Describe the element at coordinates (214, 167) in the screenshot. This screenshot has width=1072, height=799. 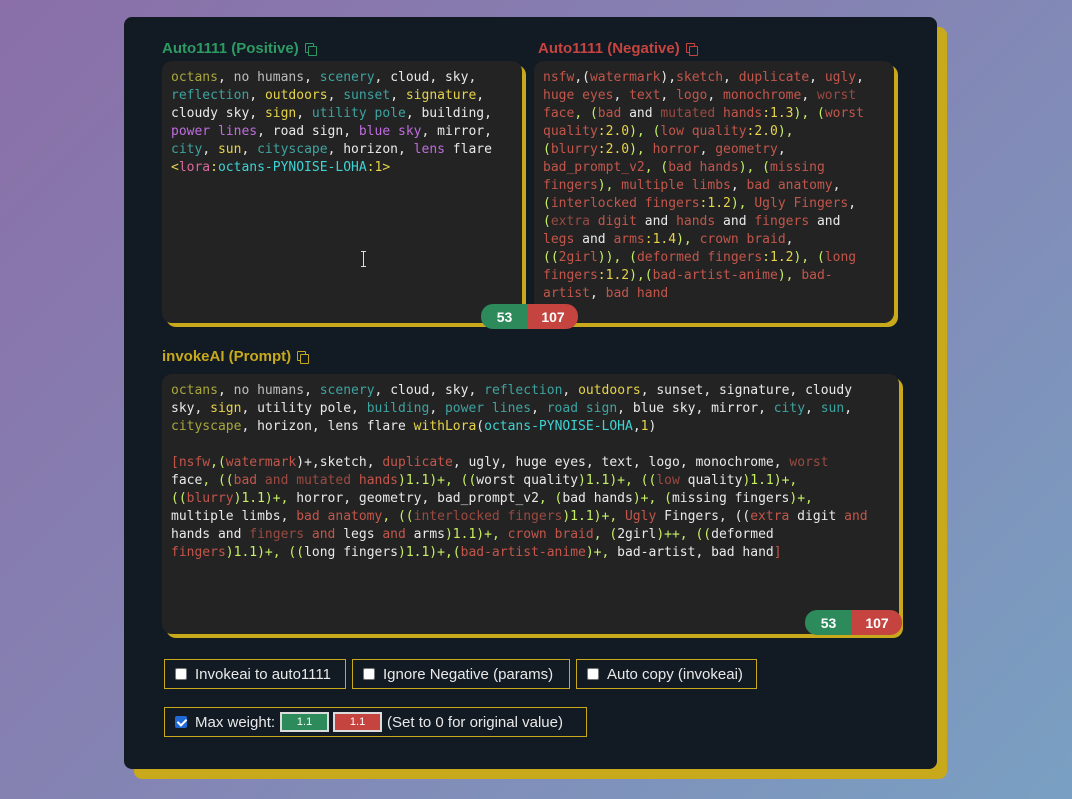
I see `prompt-token: :` at that location.